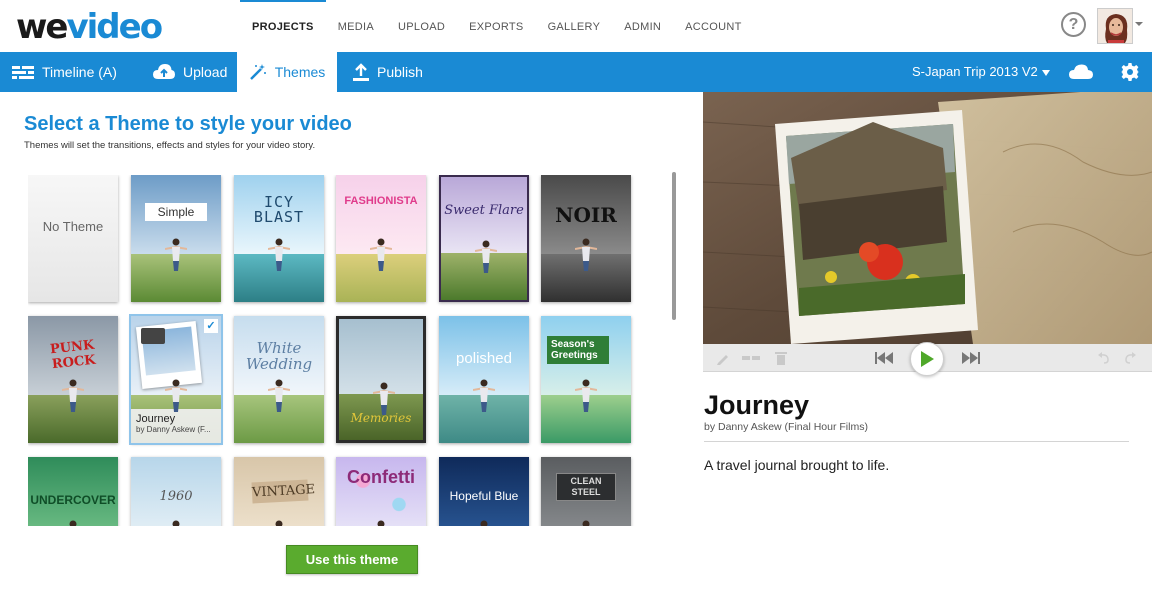 The height and width of the screenshot is (601, 1152). I want to click on theme-tile-clean-steel: CLEAN STEEL, so click(586, 491).